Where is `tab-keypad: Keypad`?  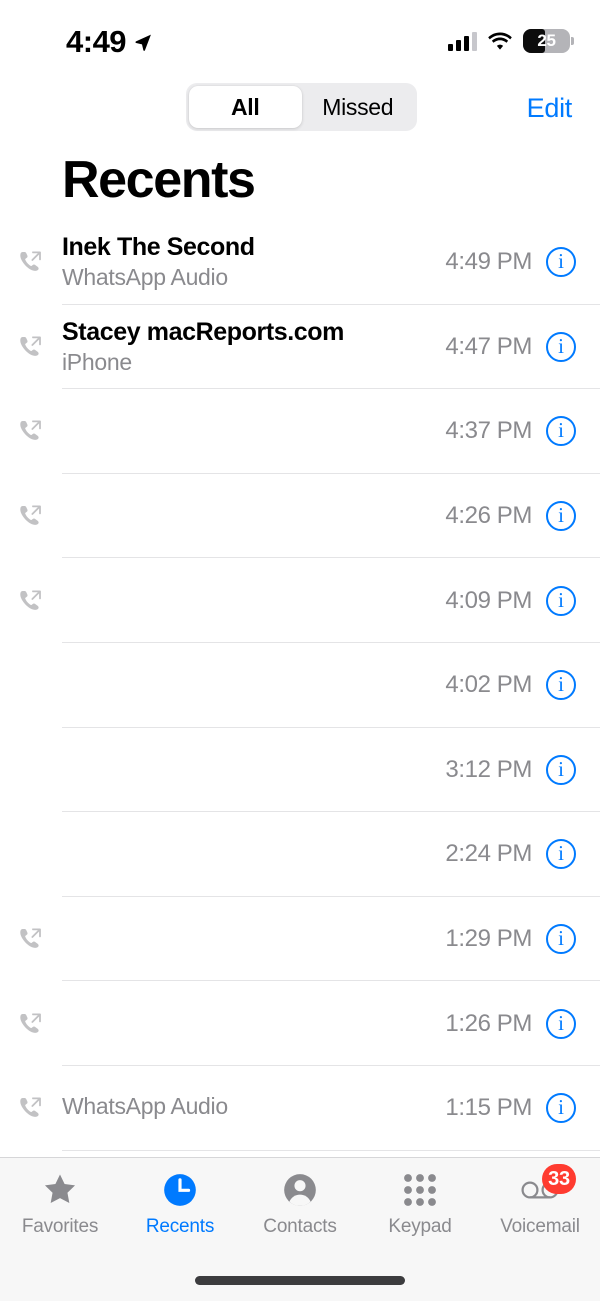
tab-keypad: Keypad is located at coordinates (420, 1204).